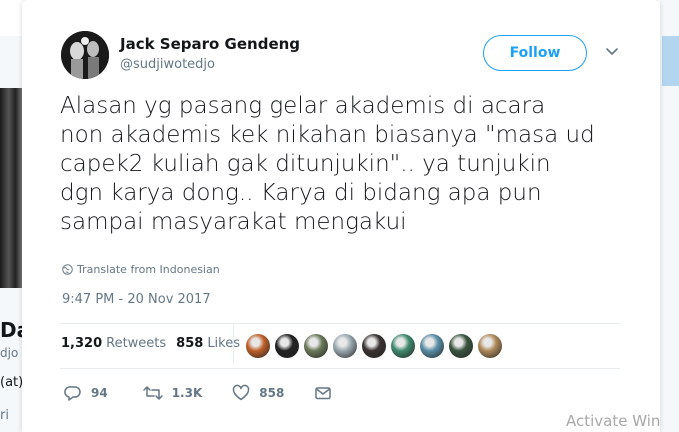 The image size is (679, 432). Describe the element at coordinates (233, 222) in the screenshot. I see `tweet-text-line: sampai masyarakat mengakui` at that location.